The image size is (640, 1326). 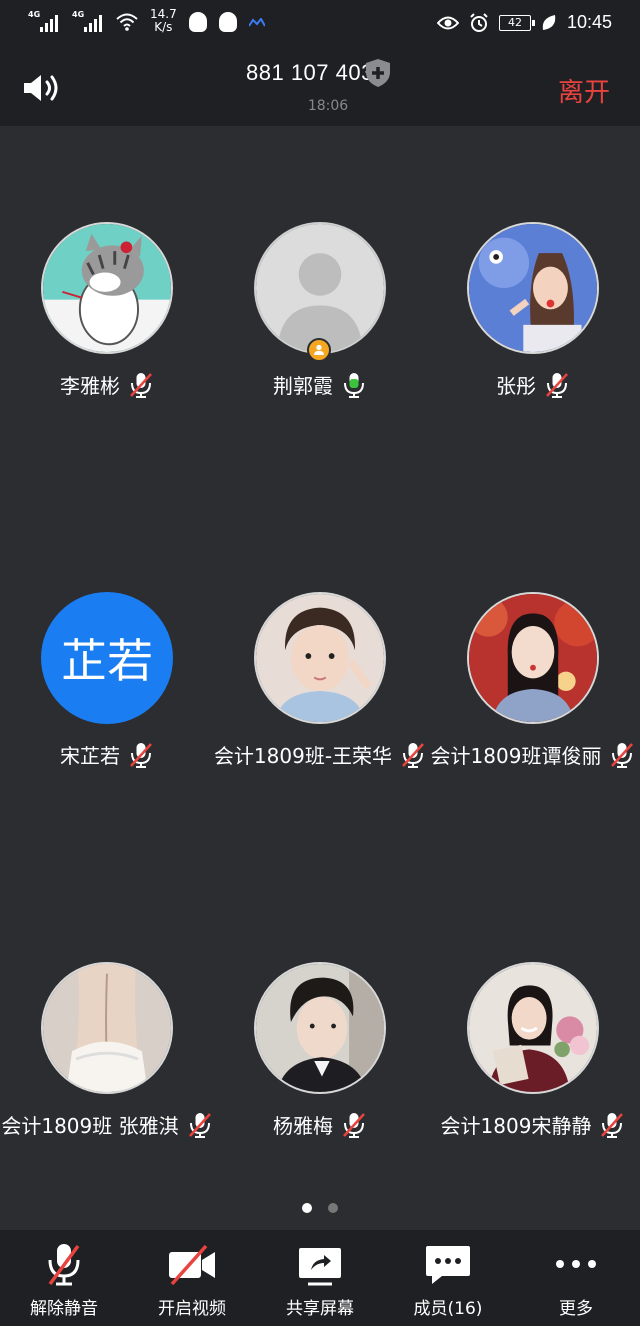 I want to click on page-dot-active, so click(x=307, y=1208).